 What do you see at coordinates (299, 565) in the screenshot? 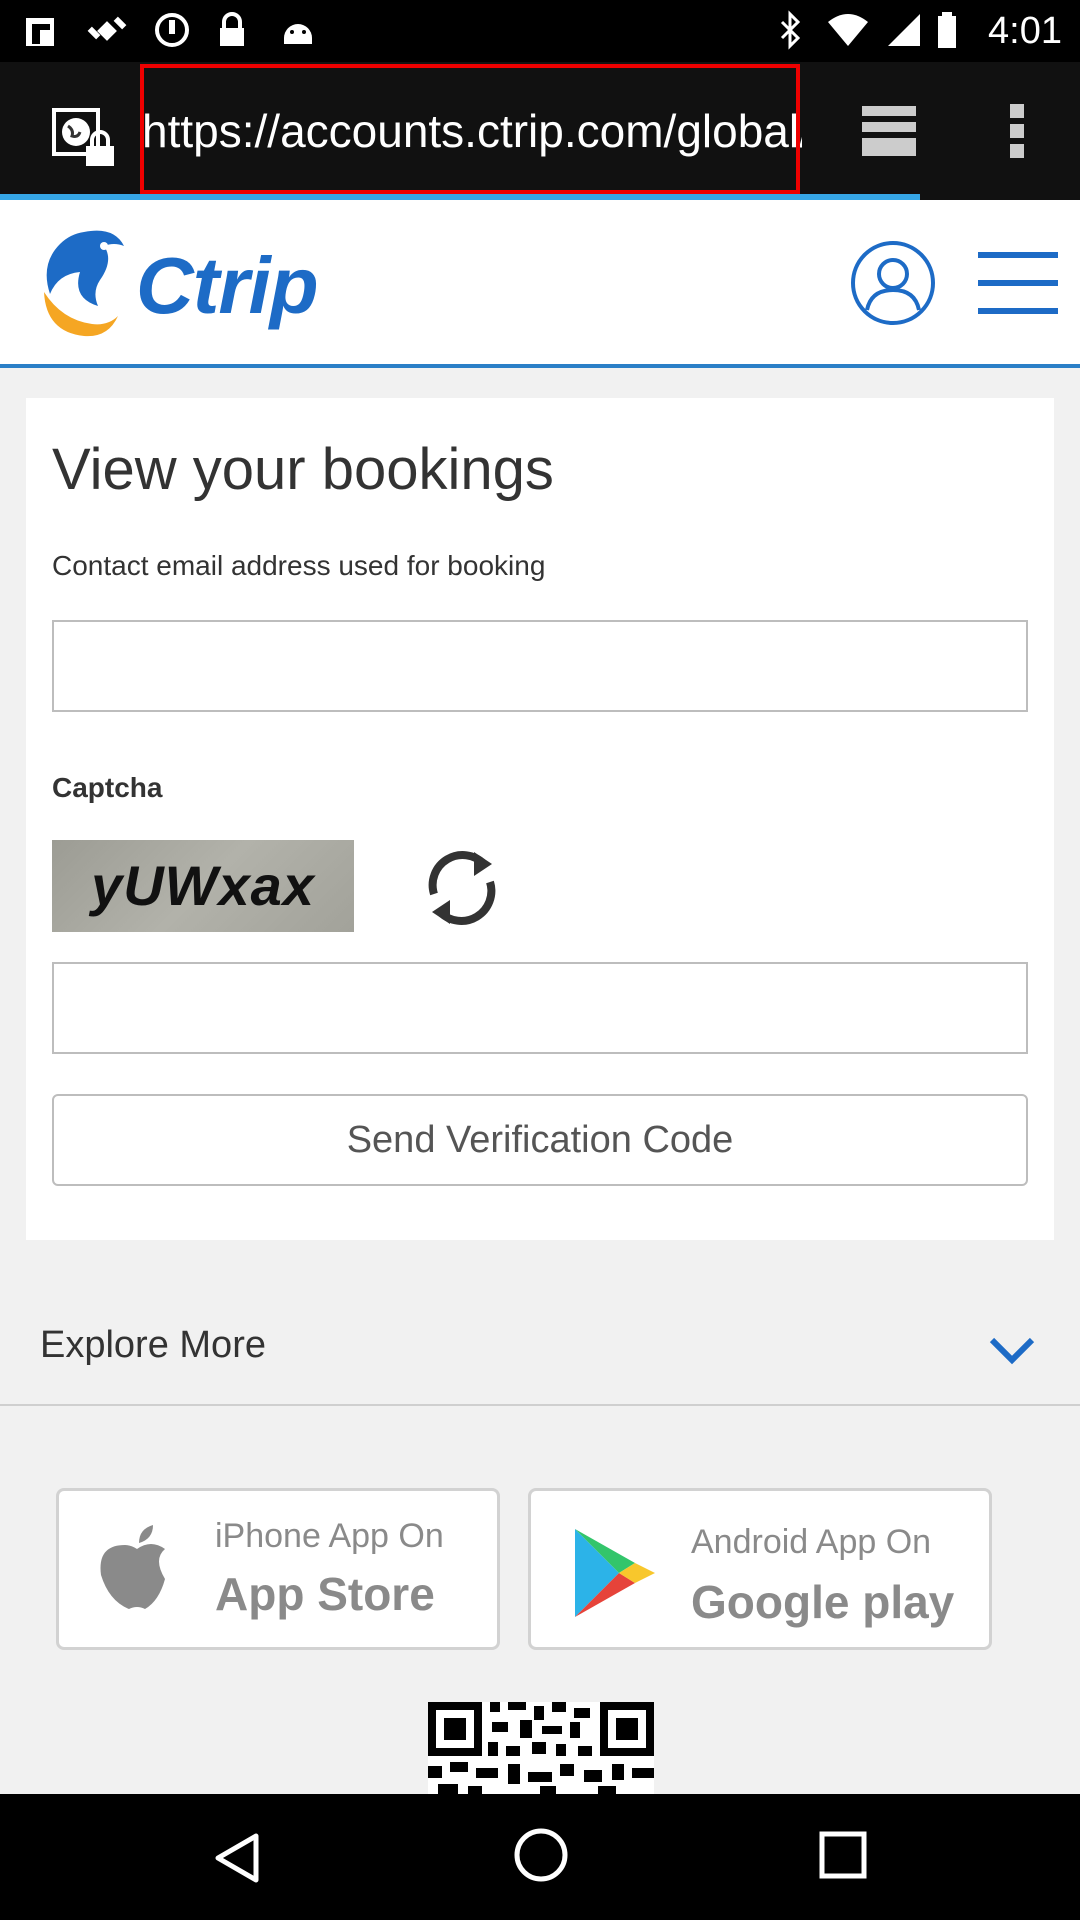
I see `email-label: Contact email address used for booking` at bounding box center [299, 565].